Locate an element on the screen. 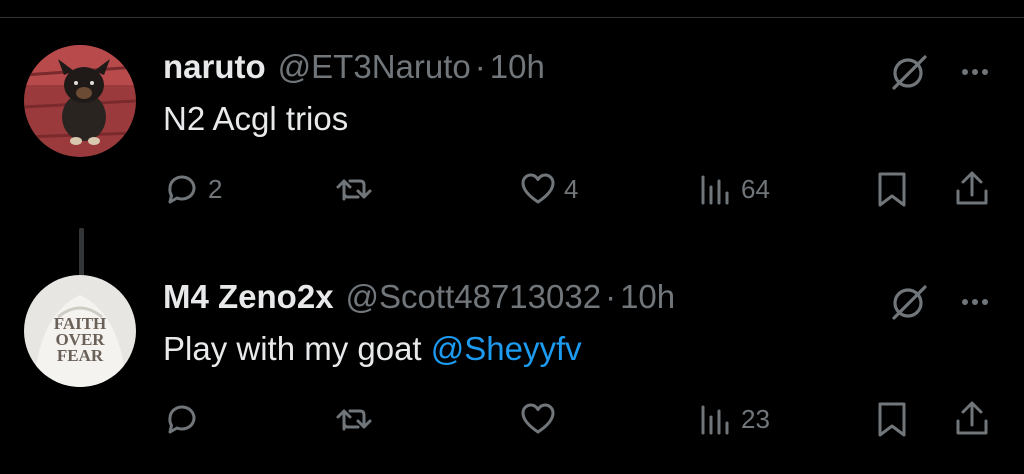 The width and height of the screenshot is (1024, 474). reply-button is located at coordinates (185, 419).